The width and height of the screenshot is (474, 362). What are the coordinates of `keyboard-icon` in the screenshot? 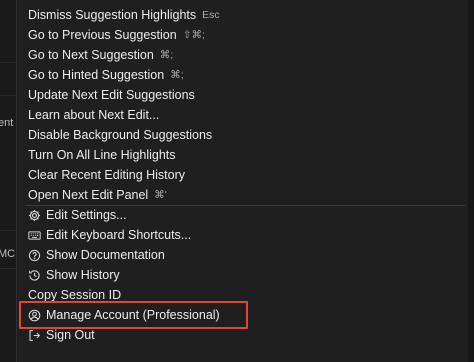 It's located at (34, 235).